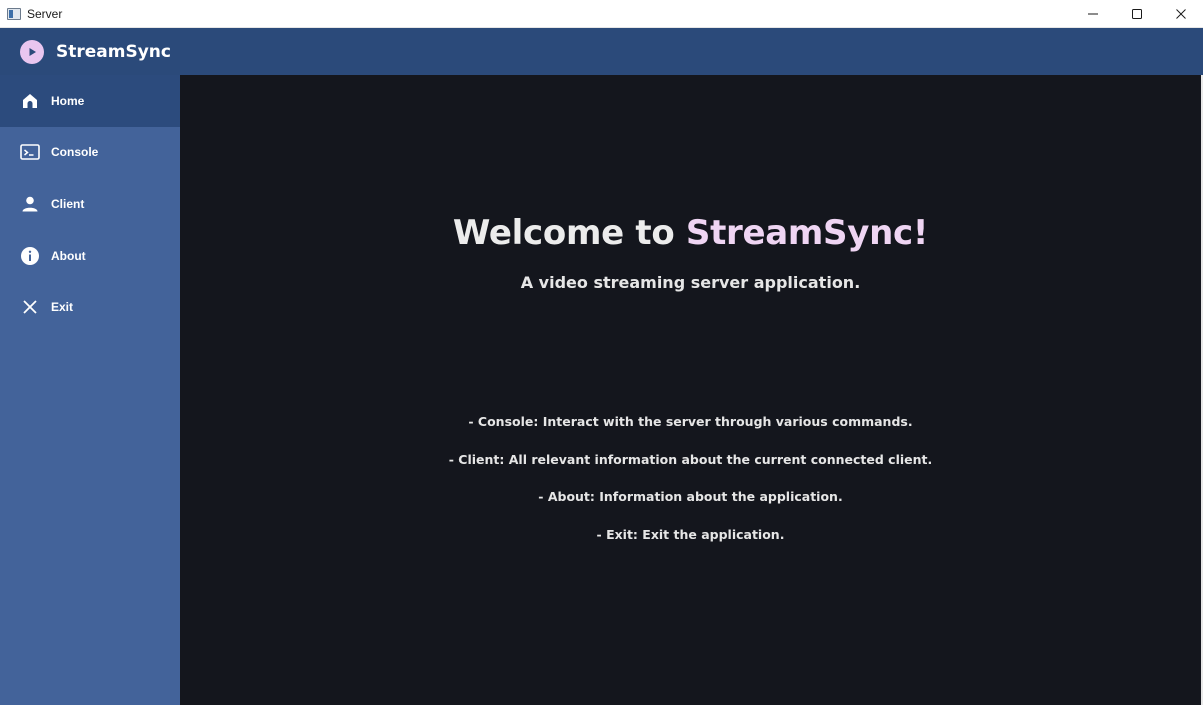 Image resolution: width=1203 pixels, height=705 pixels. Describe the element at coordinates (601, 14) in the screenshot. I see `window-titlebar: Server` at that location.